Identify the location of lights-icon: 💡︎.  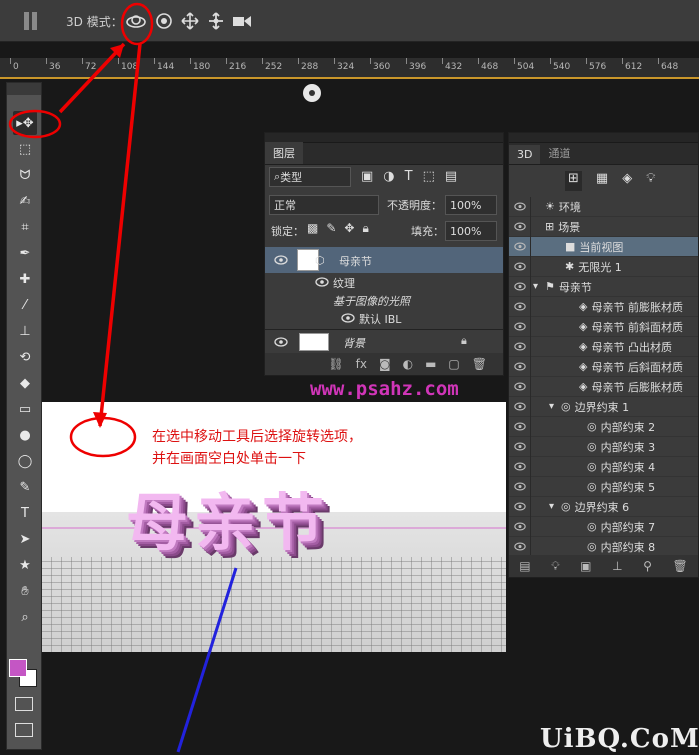
(650, 181).